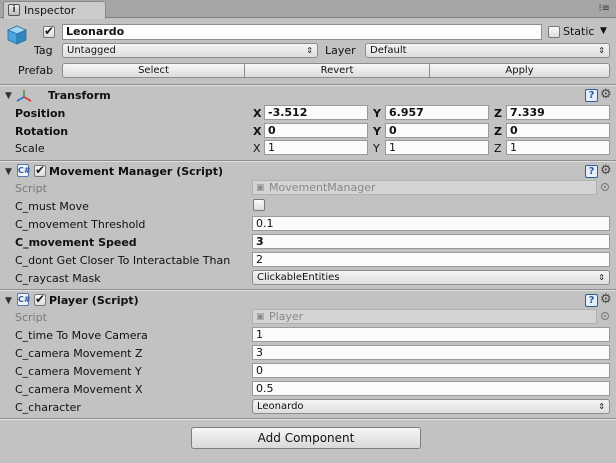  Describe the element at coordinates (42, 131) in the screenshot. I see `rotation-label: Rotation` at that location.